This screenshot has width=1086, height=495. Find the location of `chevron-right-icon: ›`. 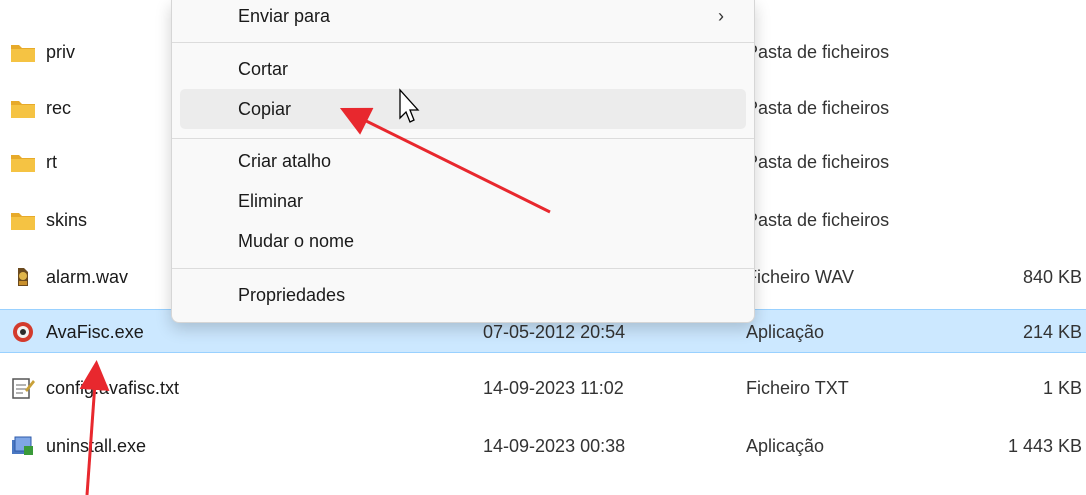

chevron-right-icon: › is located at coordinates (721, 16).